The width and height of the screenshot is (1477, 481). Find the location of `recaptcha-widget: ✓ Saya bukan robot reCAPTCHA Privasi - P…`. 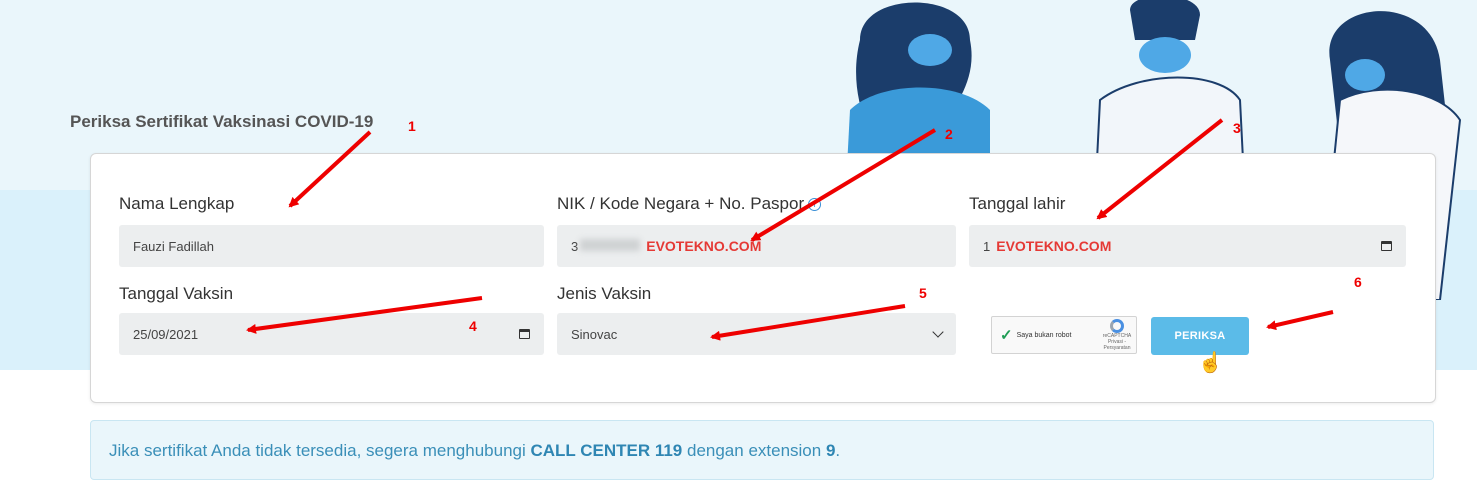

recaptcha-widget: ✓ Saya bukan robot reCAPTCHA Privasi - P… is located at coordinates (1064, 335).